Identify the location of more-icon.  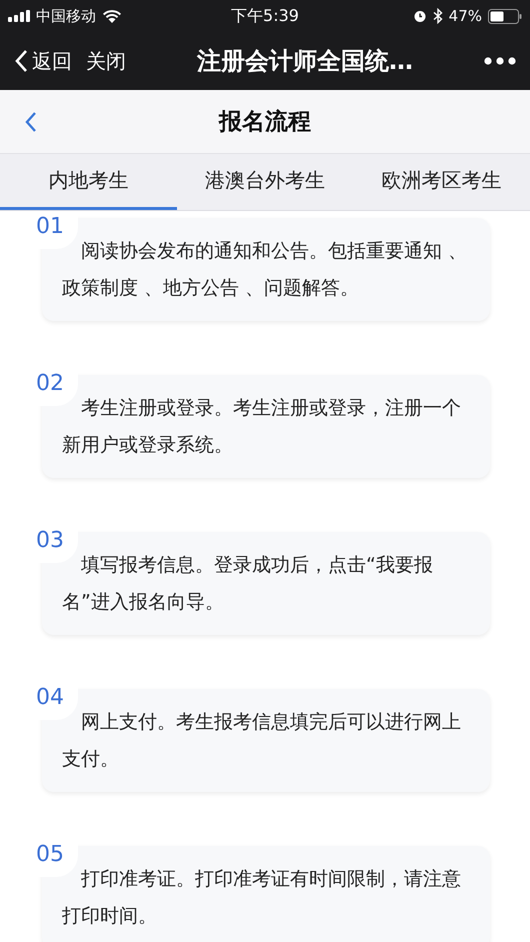
(500, 61).